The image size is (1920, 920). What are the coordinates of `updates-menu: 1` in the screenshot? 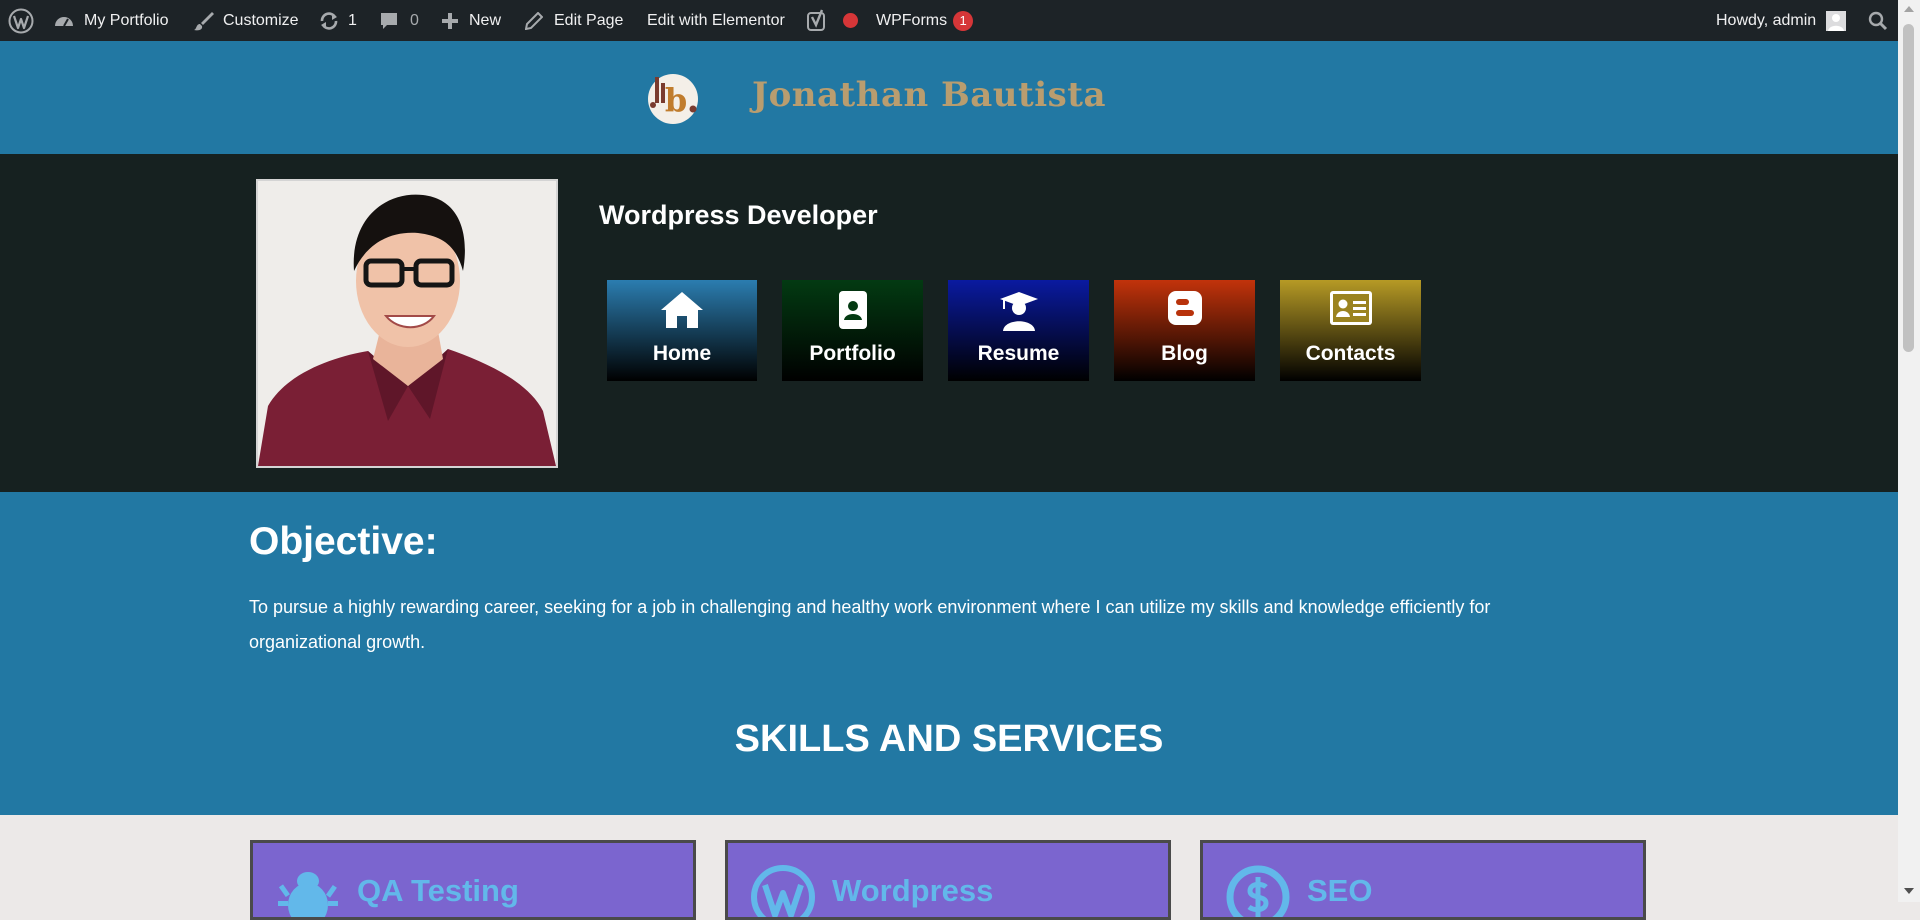 It's located at (337, 20).